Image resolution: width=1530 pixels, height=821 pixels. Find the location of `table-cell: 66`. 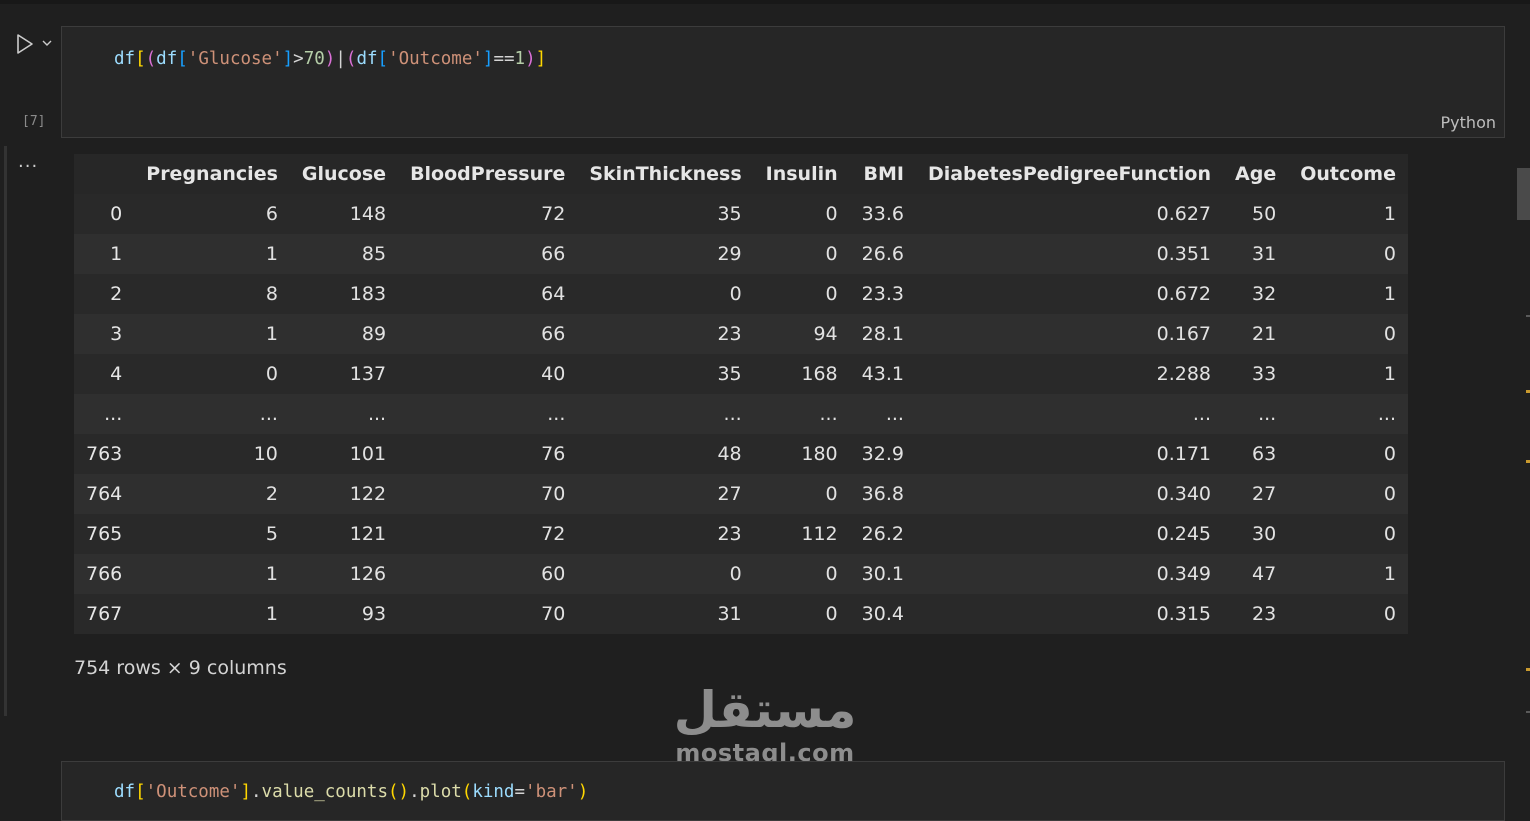

table-cell: 66 is located at coordinates (553, 334).